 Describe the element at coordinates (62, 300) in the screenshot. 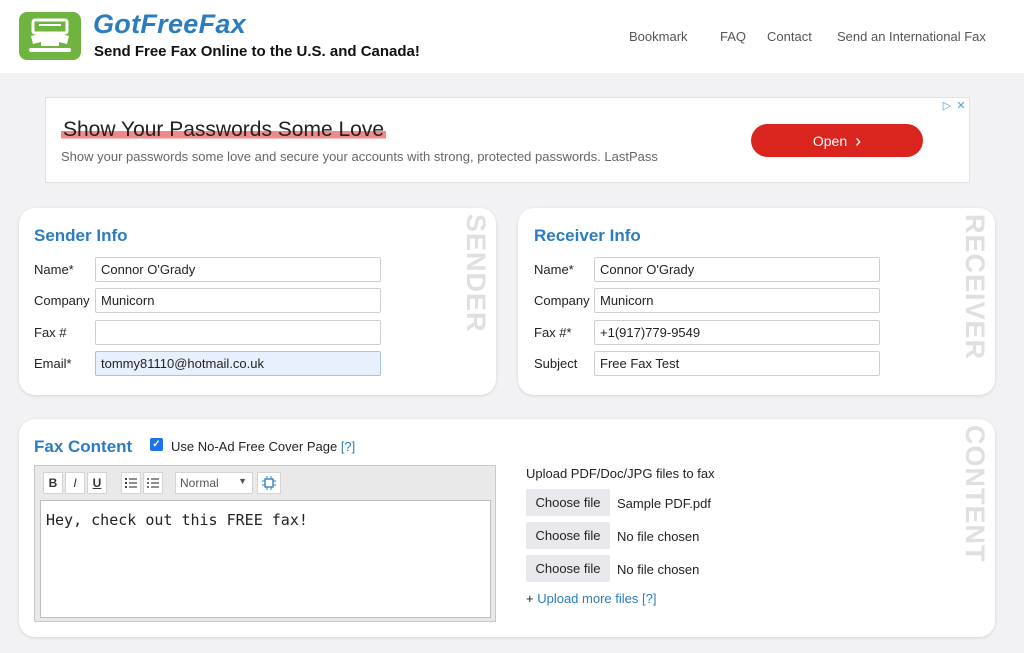

I see `sender-company-label: Company` at that location.